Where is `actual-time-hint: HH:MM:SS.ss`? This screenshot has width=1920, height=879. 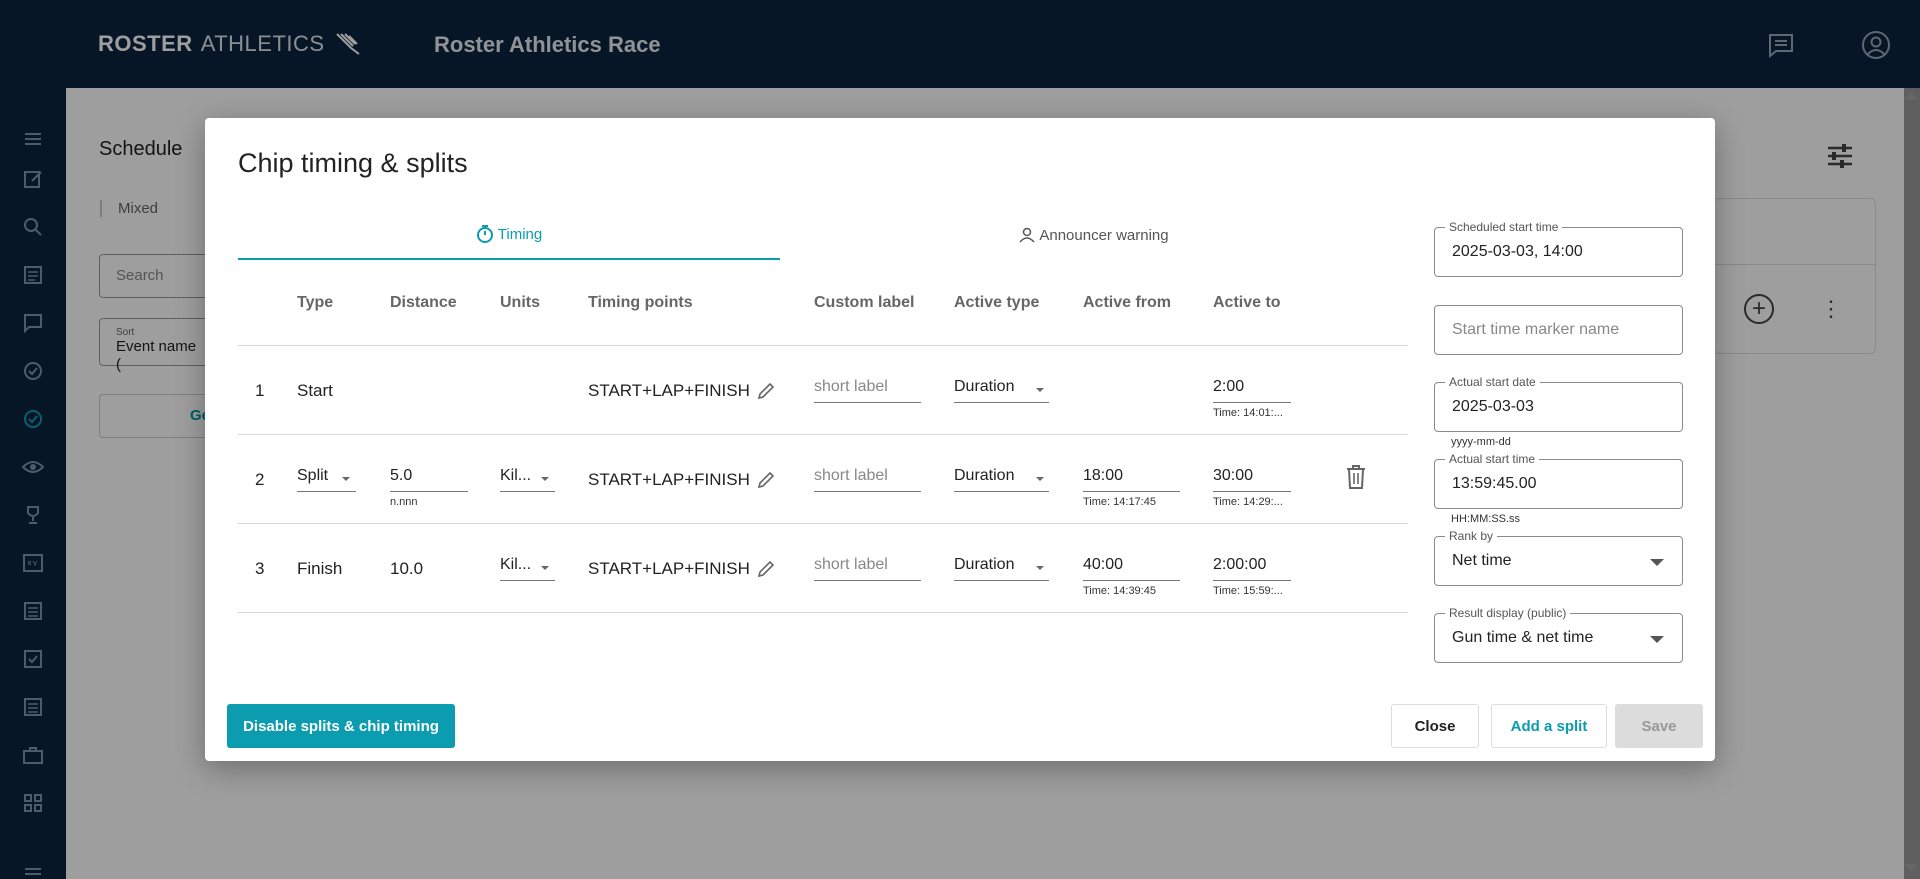
actual-time-hint: HH:MM:SS.ss is located at coordinates (1486, 519).